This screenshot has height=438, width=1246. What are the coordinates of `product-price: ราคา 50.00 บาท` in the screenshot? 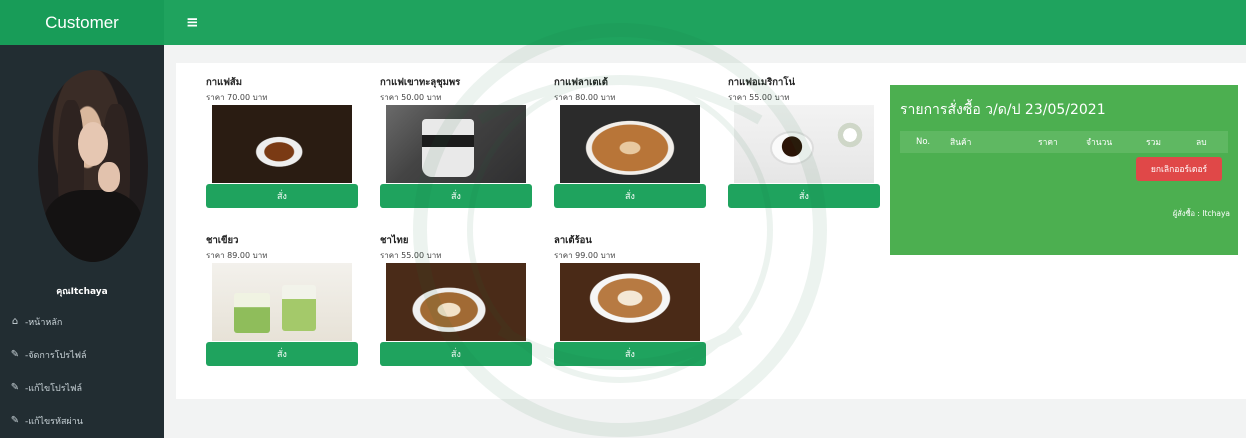 It's located at (411, 97).